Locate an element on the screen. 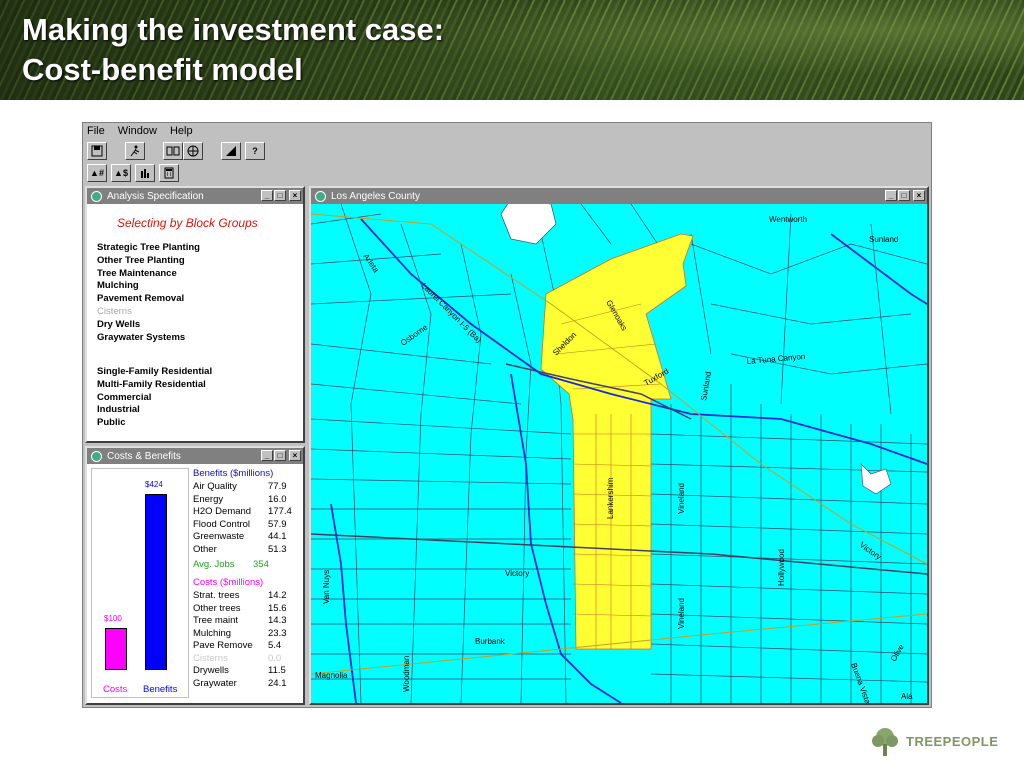 This screenshot has width=1024, height=768. landuse-item: Commercial is located at coordinates (154, 398).